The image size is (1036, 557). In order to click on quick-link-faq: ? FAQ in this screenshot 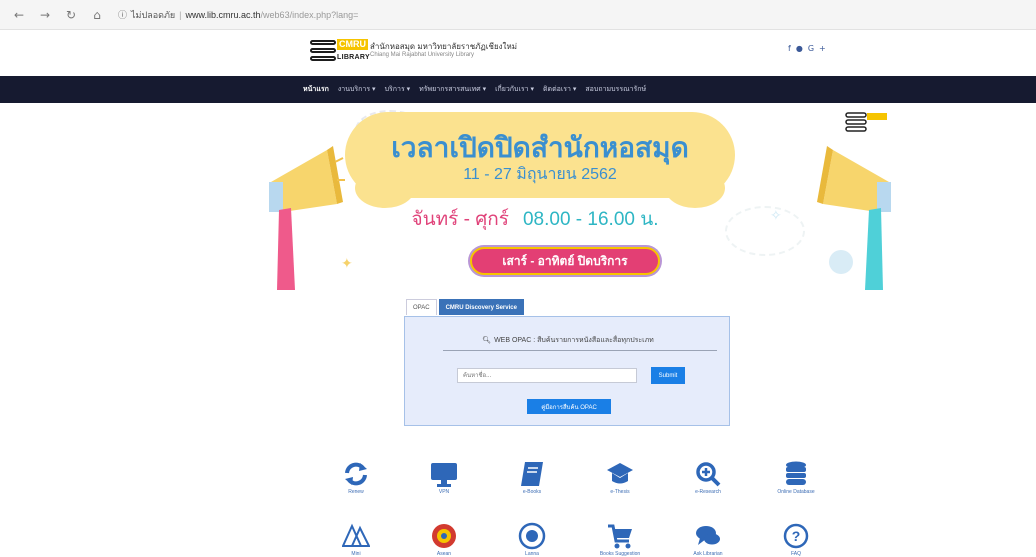, I will do `click(796, 539)`.